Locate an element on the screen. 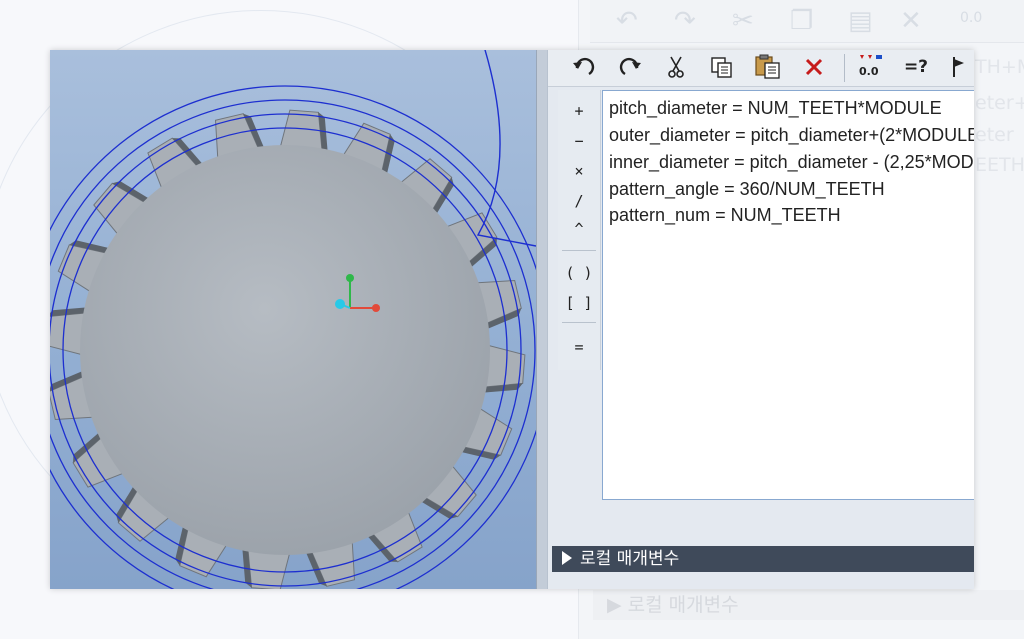  copy-icon is located at coordinates (721, 67).